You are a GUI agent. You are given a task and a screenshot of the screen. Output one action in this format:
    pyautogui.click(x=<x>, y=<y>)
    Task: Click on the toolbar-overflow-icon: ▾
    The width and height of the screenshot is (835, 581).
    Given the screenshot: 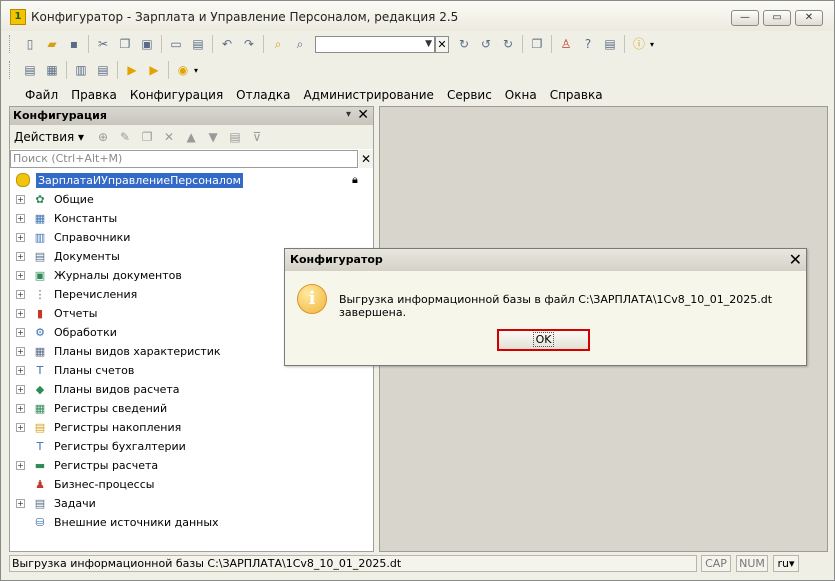 What is the action you would take?
    pyautogui.click(x=652, y=44)
    